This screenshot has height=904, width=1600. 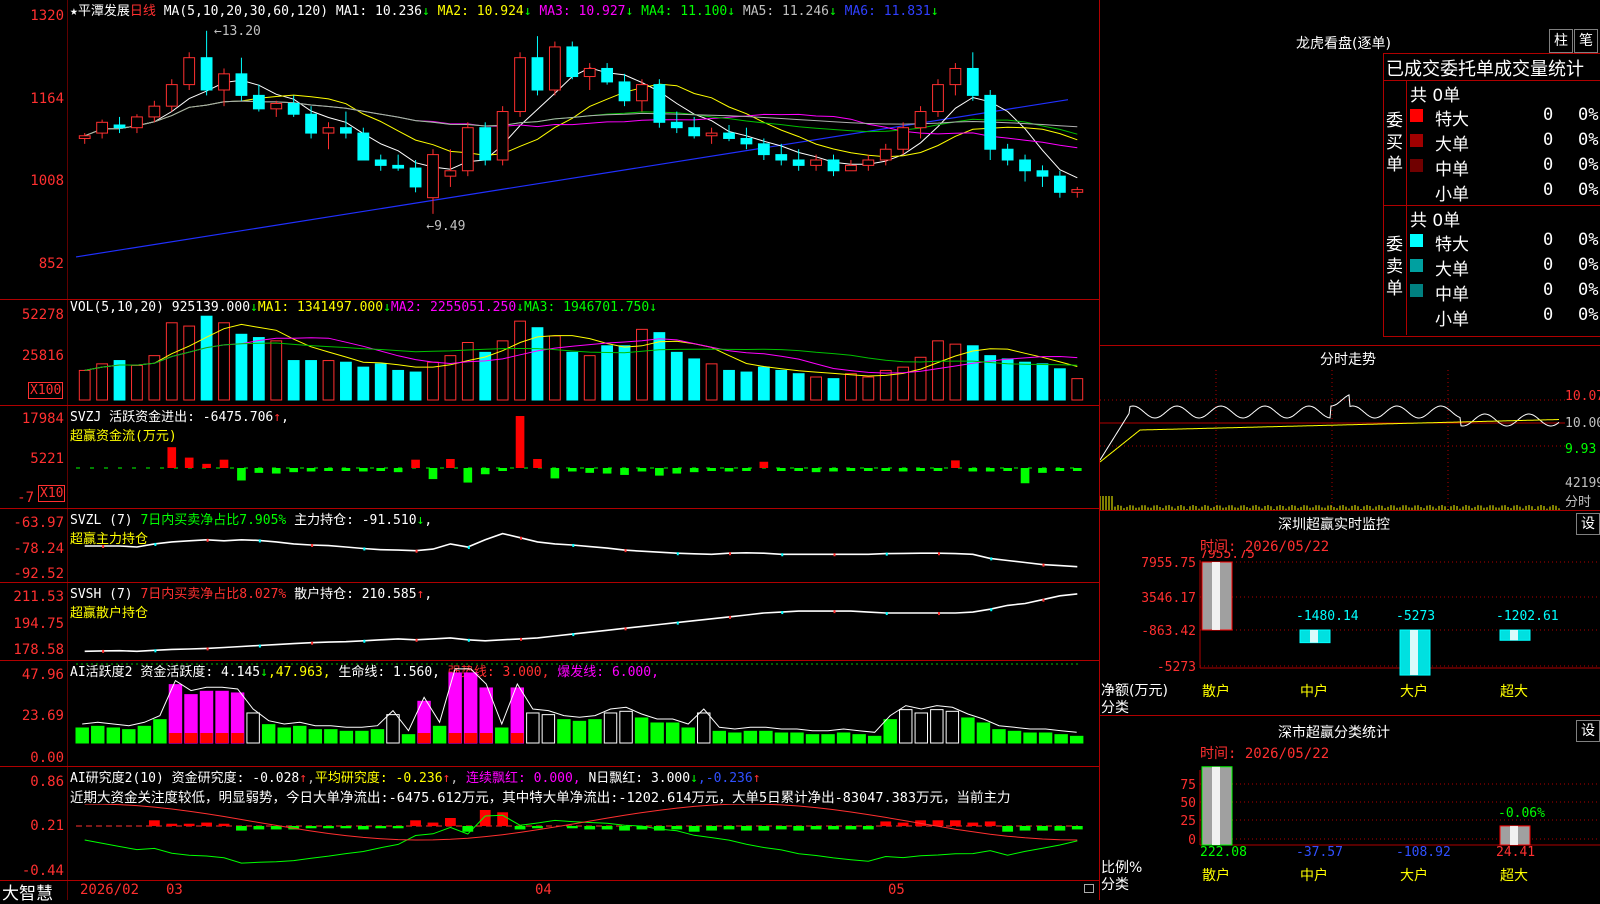 I want to click on svzj-chart, so click(x=583, y=457).